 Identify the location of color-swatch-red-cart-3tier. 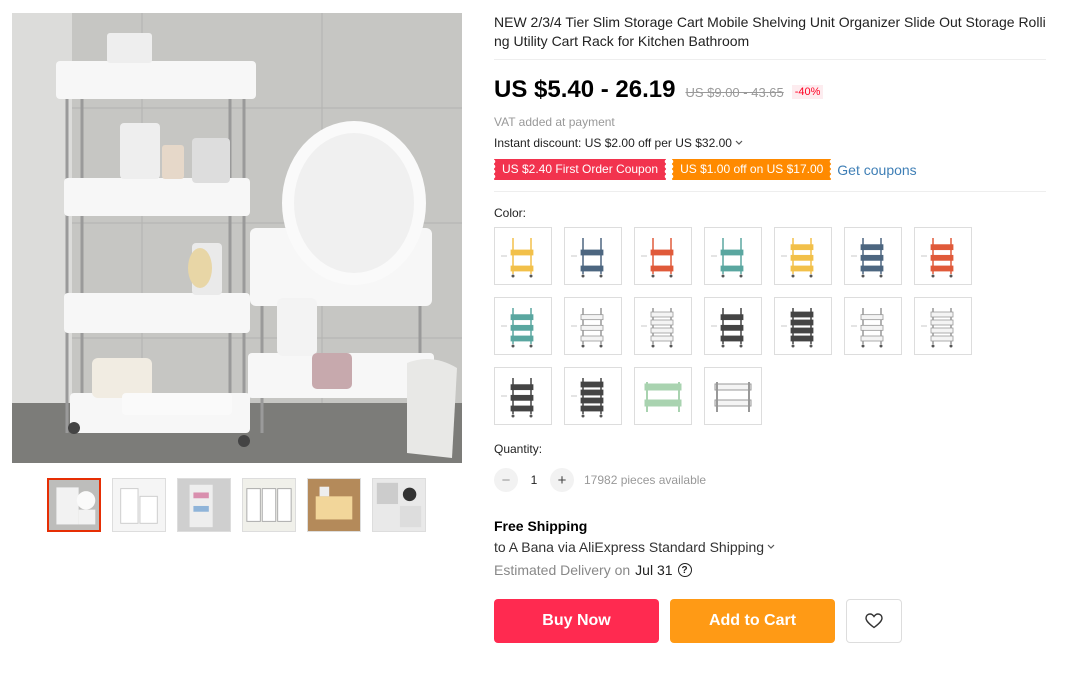
(943, 256).